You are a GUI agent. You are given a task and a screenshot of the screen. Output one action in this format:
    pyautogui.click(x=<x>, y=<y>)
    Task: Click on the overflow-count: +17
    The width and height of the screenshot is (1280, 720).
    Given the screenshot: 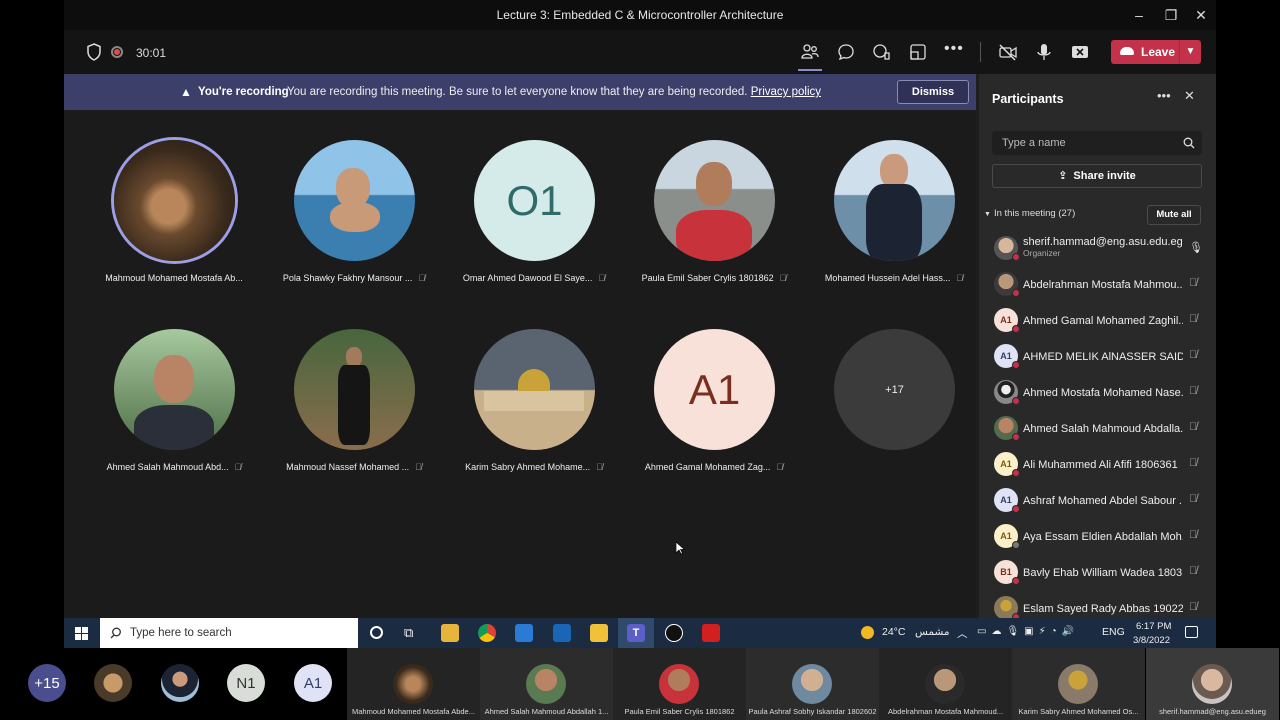 What is the action you would take?
    pyautogui.click(x=894, y=389)
    